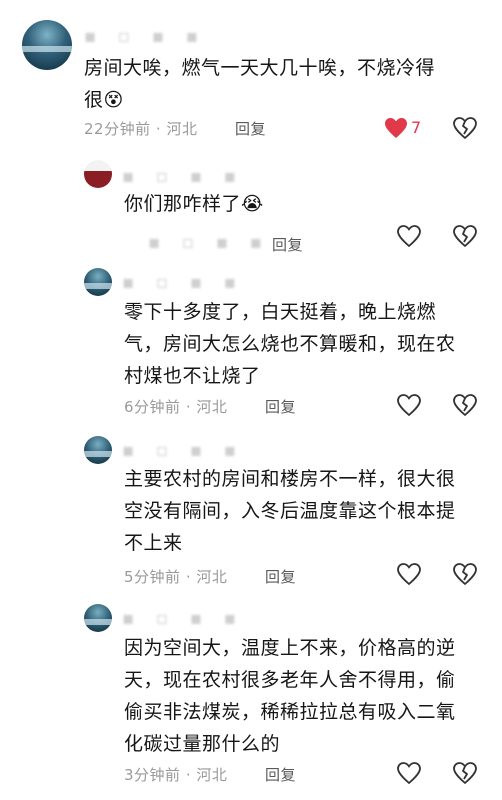 The image size is (502, 800). Describe the element at coordinates (113, 100) in the screenshot. I see `dizzy-face-emoji: 😵` at that location.